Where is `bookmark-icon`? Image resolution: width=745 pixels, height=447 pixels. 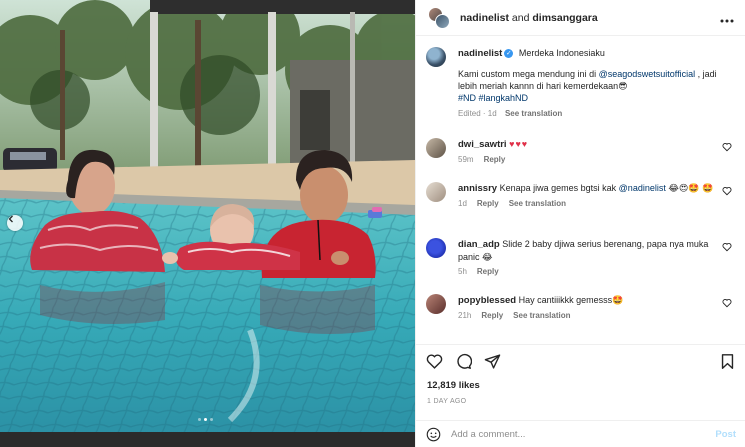
bookmark-icon is located at coordinates (727, 361).